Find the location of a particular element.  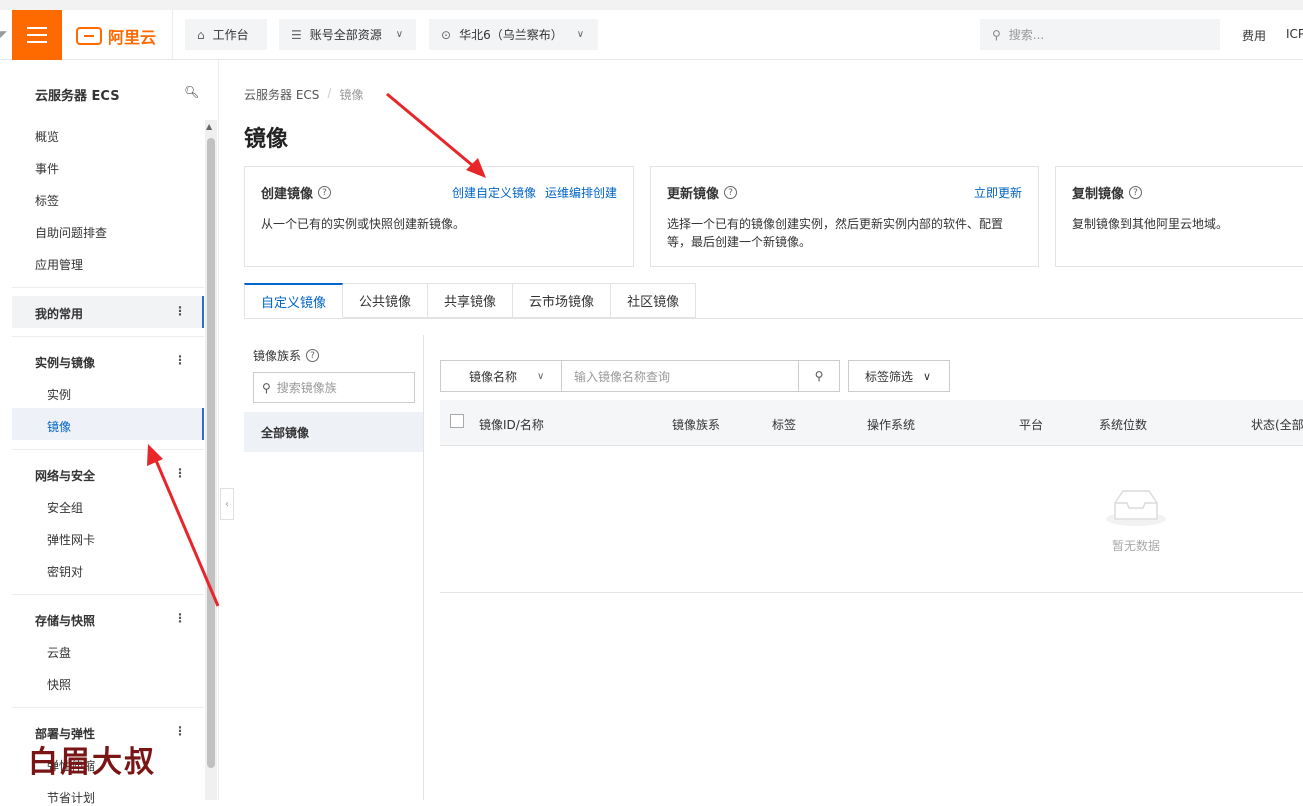

breadcrumb-current: 镜像 is located at coordinates (351, 95).